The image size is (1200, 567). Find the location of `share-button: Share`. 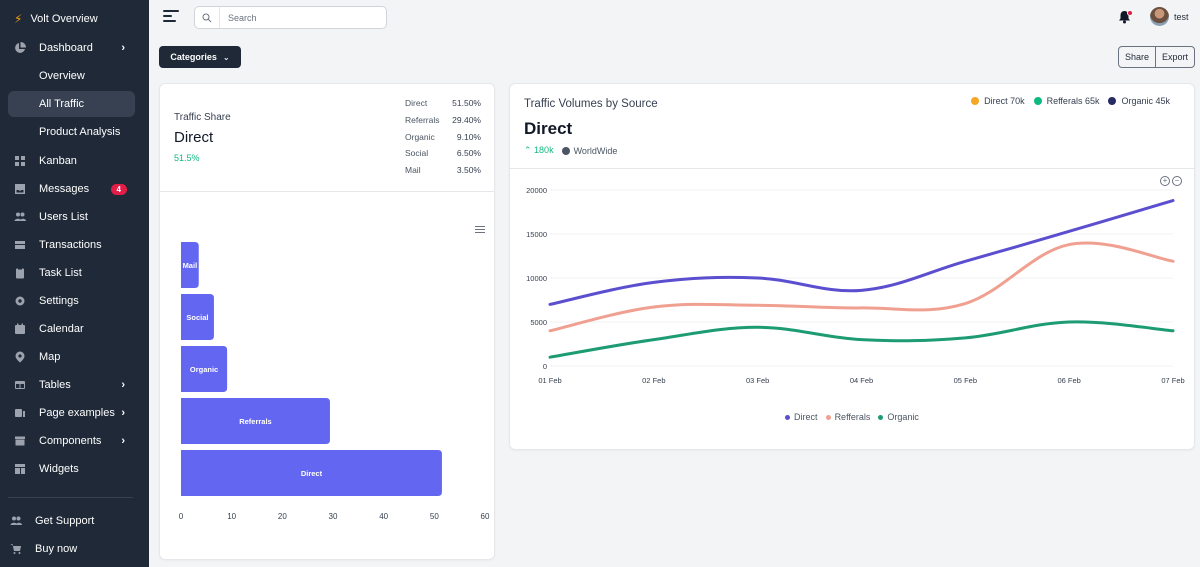

share-button: Share is located at coordinates (1137, 57).